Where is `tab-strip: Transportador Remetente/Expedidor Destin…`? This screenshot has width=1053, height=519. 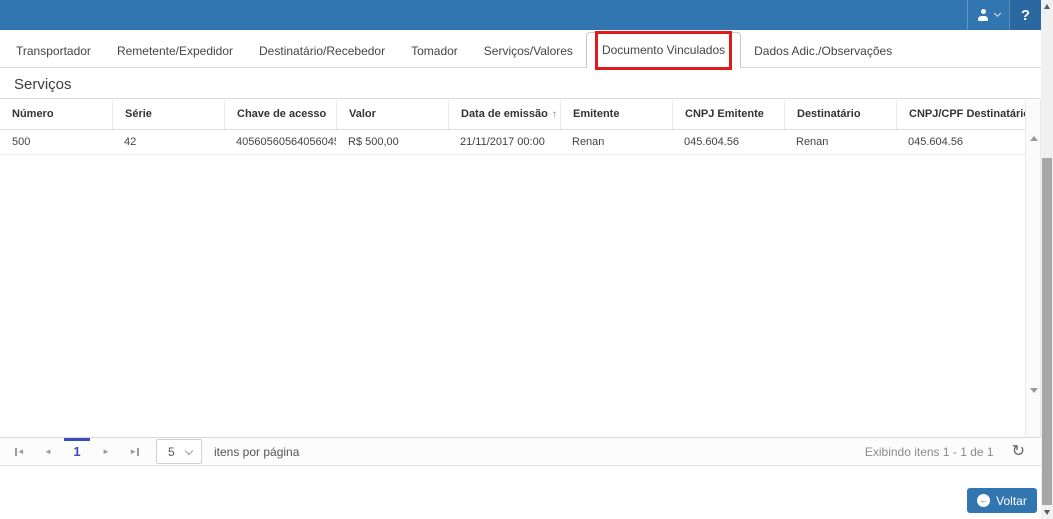 tab-strip: Transportador Remetente/Expedidor Destin… is located at coordinates (520, 50).